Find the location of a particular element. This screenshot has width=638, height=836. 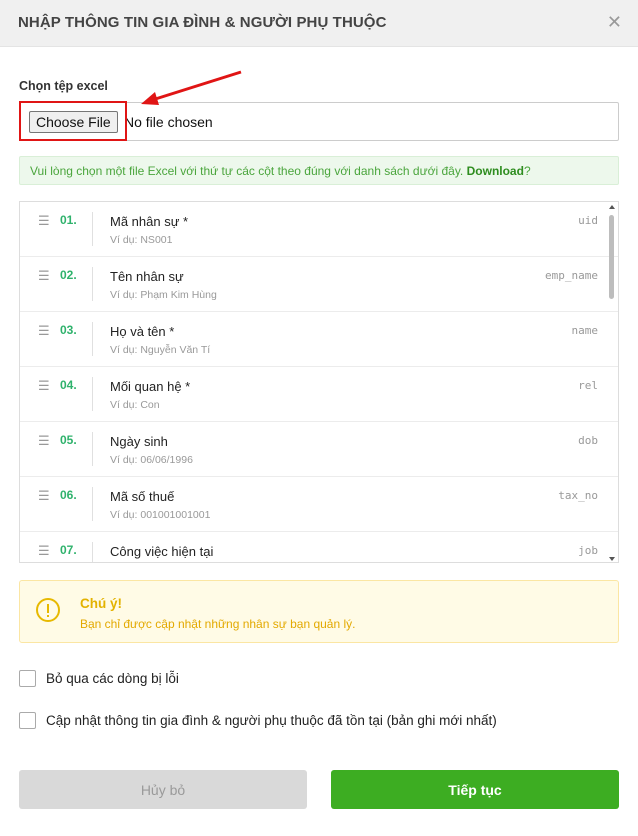

field-name: Mã nhân sự * is located at coordinates (149, 221).